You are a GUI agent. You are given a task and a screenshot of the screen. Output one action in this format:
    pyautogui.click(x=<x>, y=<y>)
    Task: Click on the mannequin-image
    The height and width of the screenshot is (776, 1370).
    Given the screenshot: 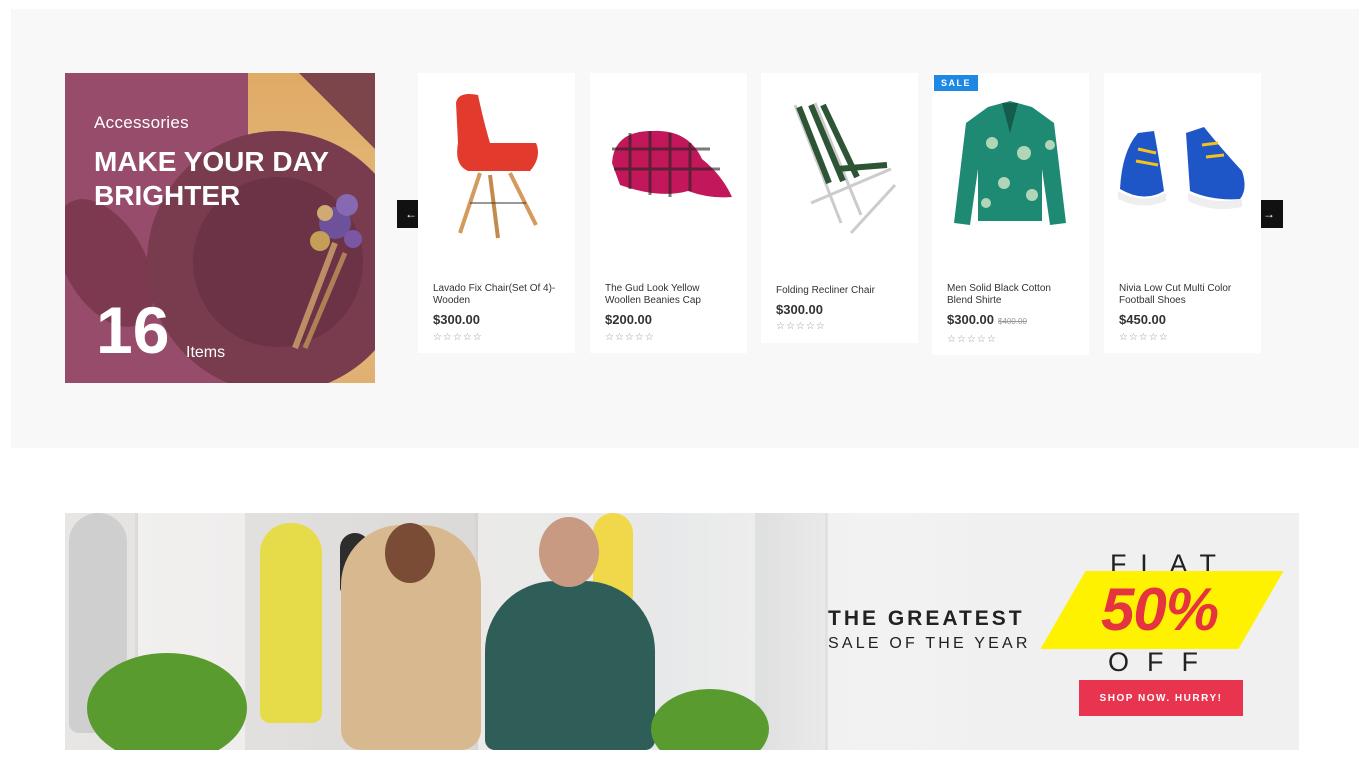 What is the action you would take?
    pyautogui.click(x=291, y=623)
    